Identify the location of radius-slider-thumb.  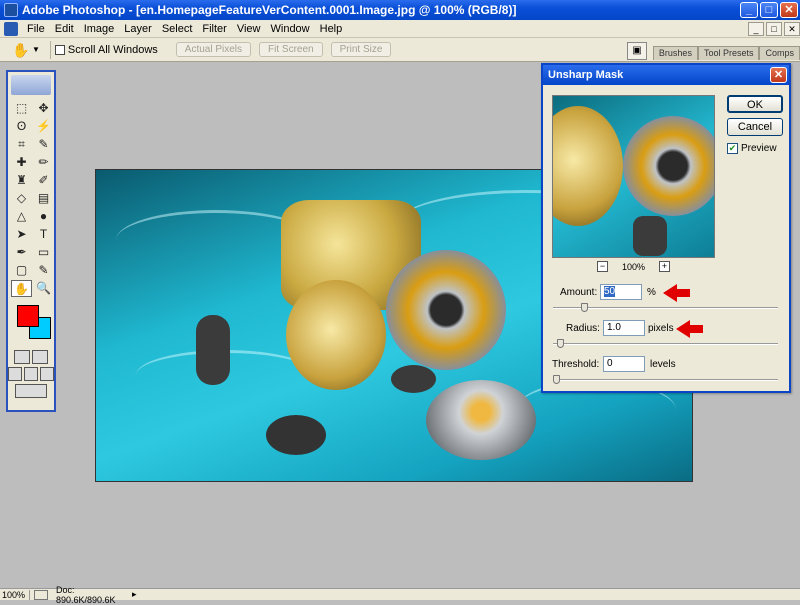
(560, 343).